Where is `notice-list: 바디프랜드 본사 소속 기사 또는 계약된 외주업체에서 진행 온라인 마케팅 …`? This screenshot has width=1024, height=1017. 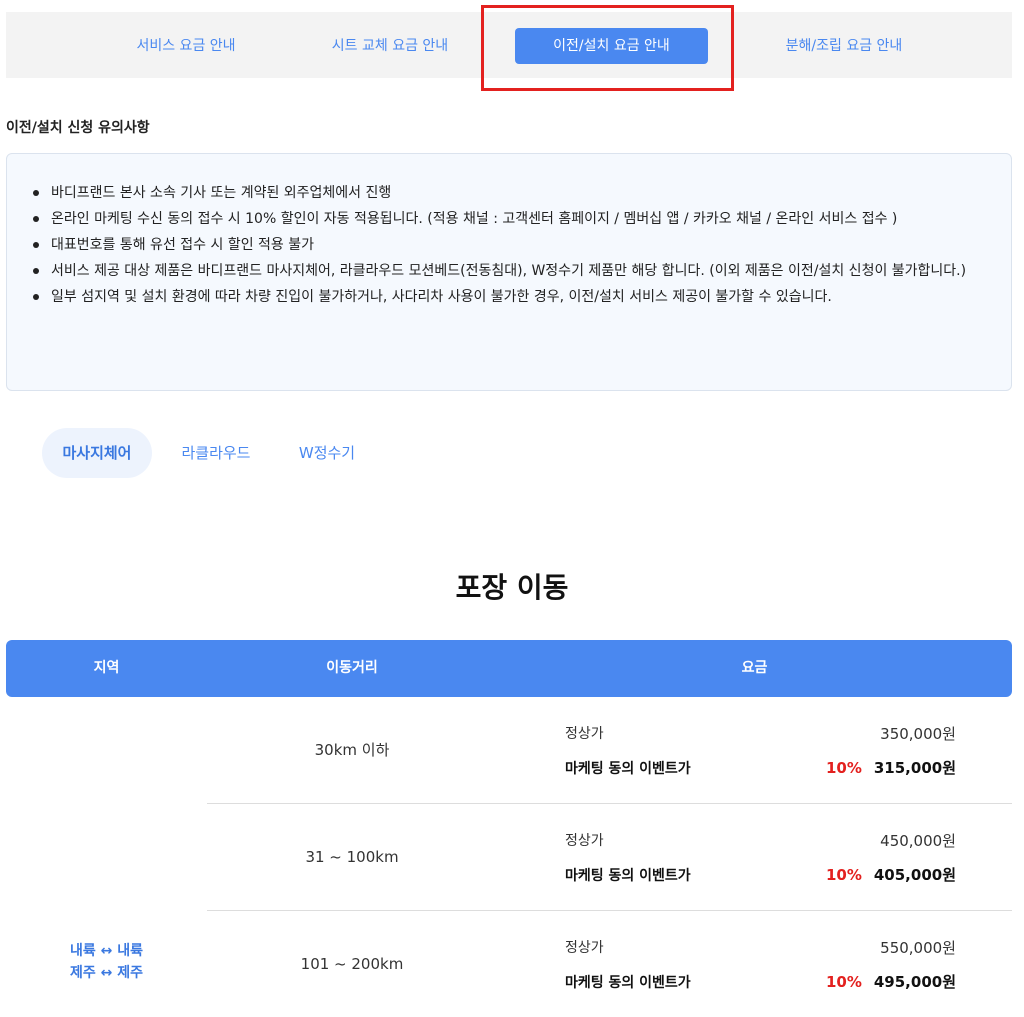
notice-list: 바디프랜드 본사 소속 기사 또는 계약된 외주업체에서 진행 온라인 마케팅 … is located at coordinates (509, 245).